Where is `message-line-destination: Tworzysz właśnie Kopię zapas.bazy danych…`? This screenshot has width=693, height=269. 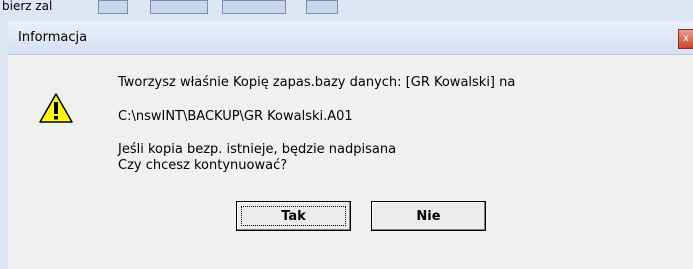
message-line-destination: Tworzysz właśnie Kopię zapas.bazy danych… is located at coordinates (317, 82).